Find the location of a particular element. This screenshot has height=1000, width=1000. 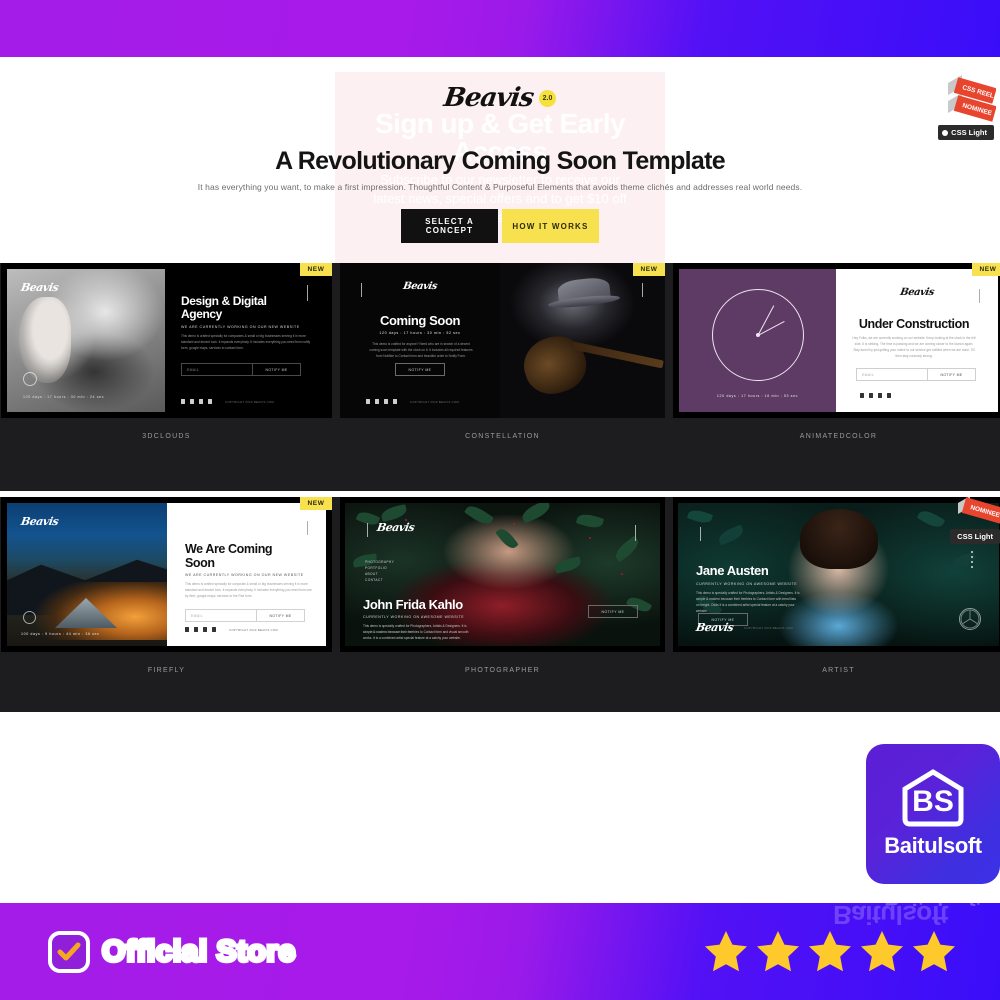

star-icon is located at coordinates (934, 950).